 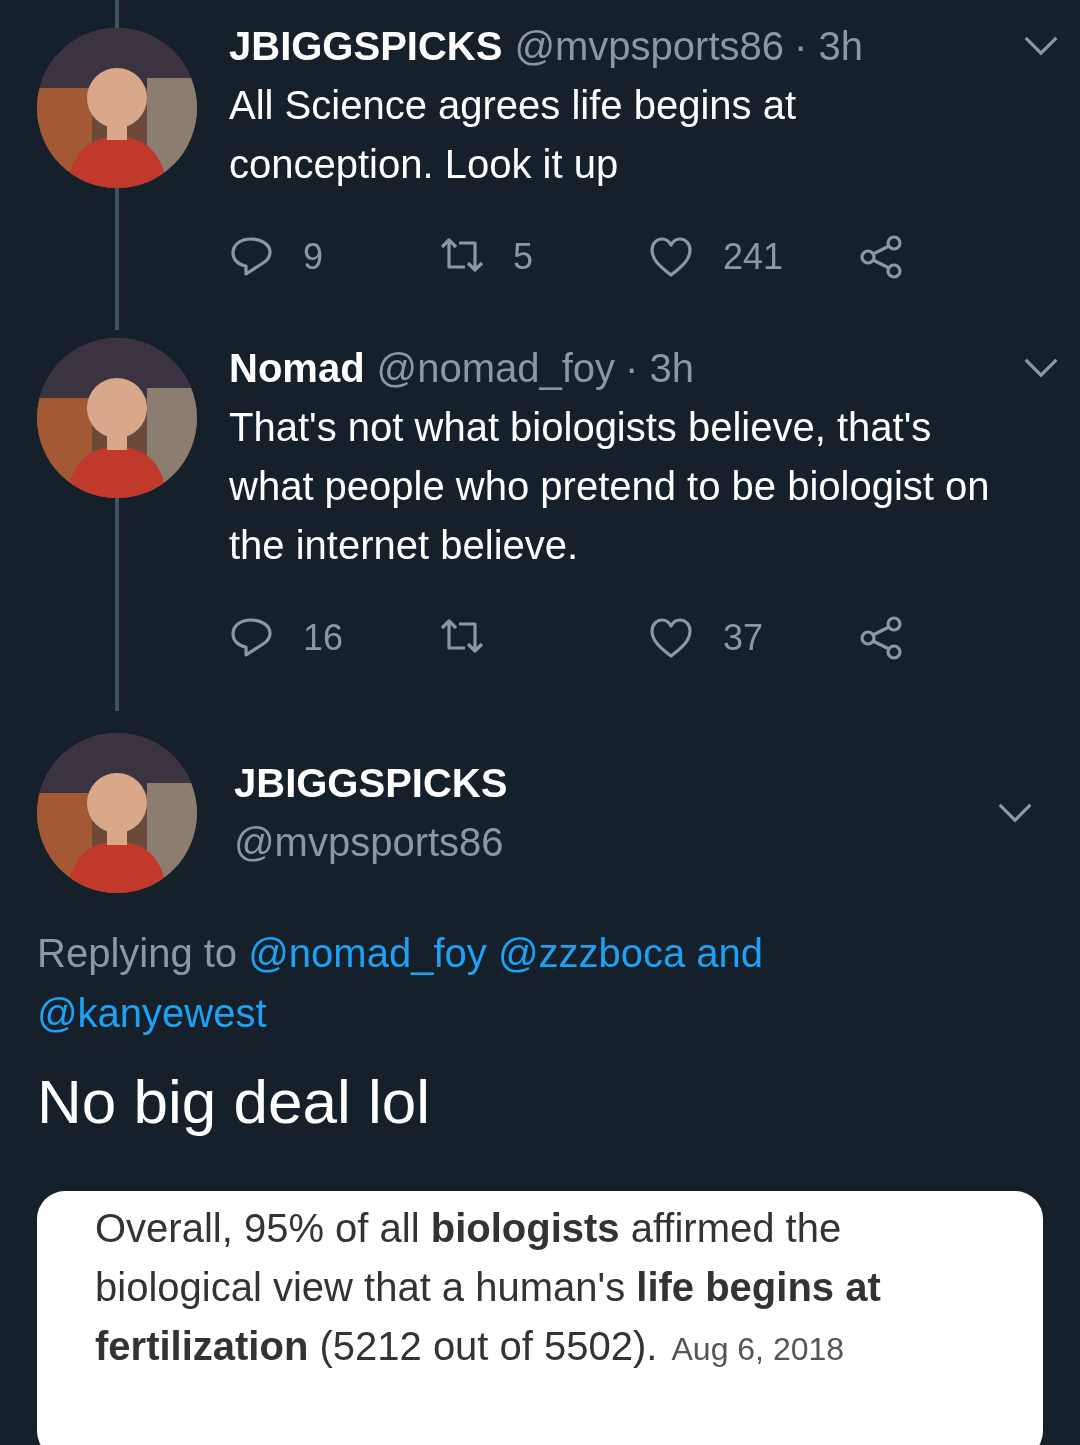 I want to click on mention-link: @kanyewest, so click(x=152, y=1013).